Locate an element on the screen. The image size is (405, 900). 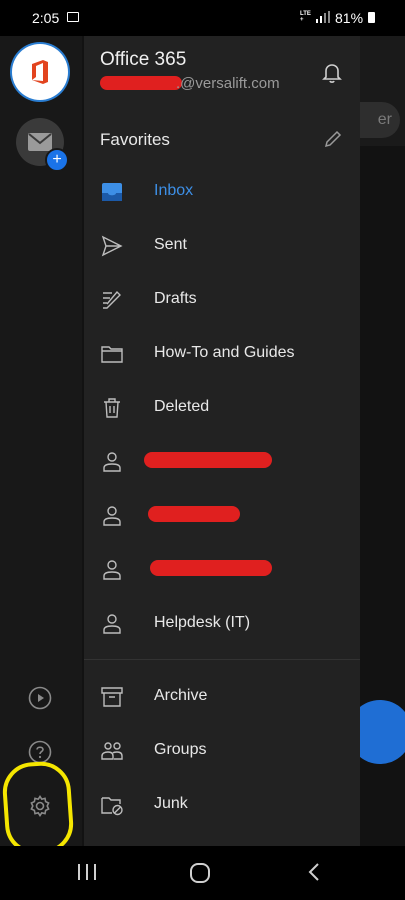
folder-label: Groups is located at coordinates (180, 749).